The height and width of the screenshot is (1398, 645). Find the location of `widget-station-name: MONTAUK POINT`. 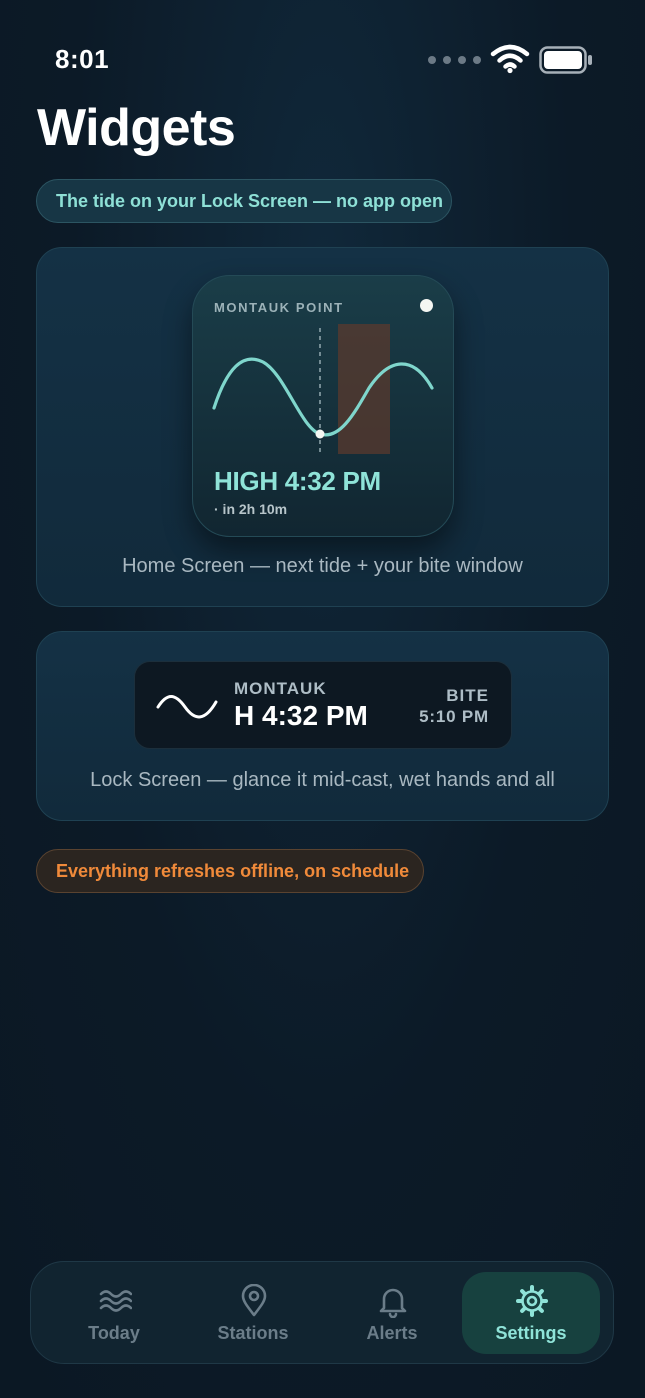

widget-station-name: MONTAUK POINT is located at coordinates (279, 307).